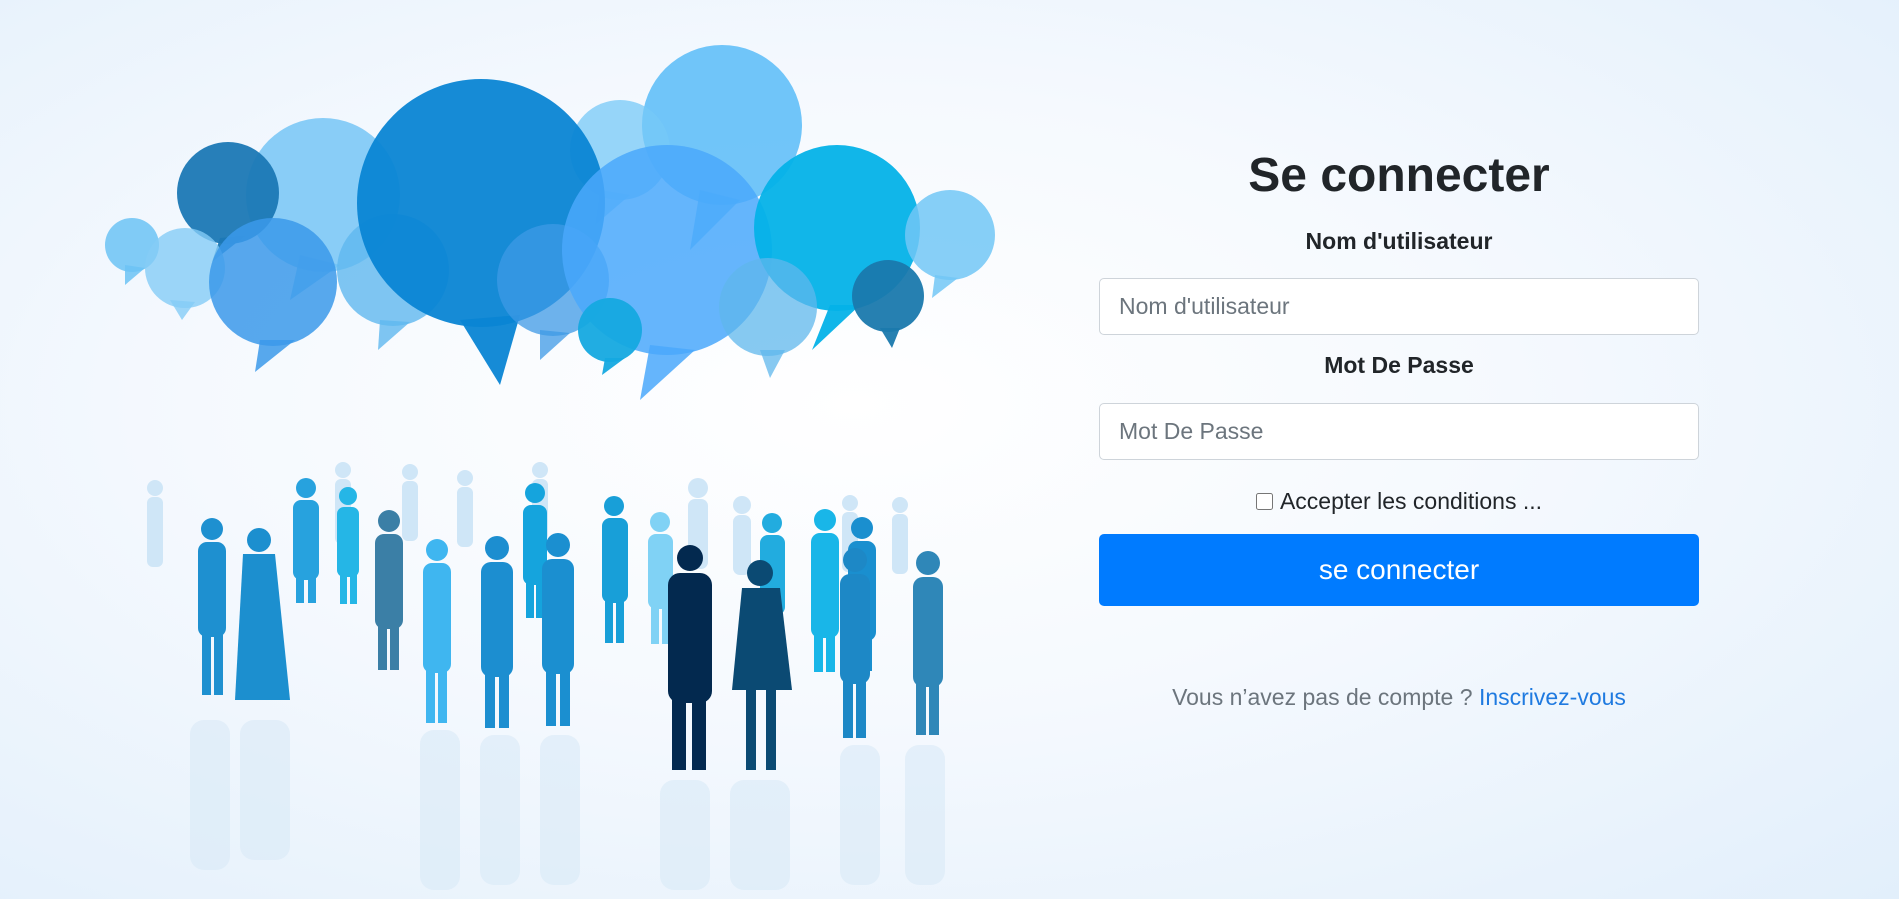 This screenshot has width=1899, height=899. I want to click on terms-checkbox, so click(1264, 501).